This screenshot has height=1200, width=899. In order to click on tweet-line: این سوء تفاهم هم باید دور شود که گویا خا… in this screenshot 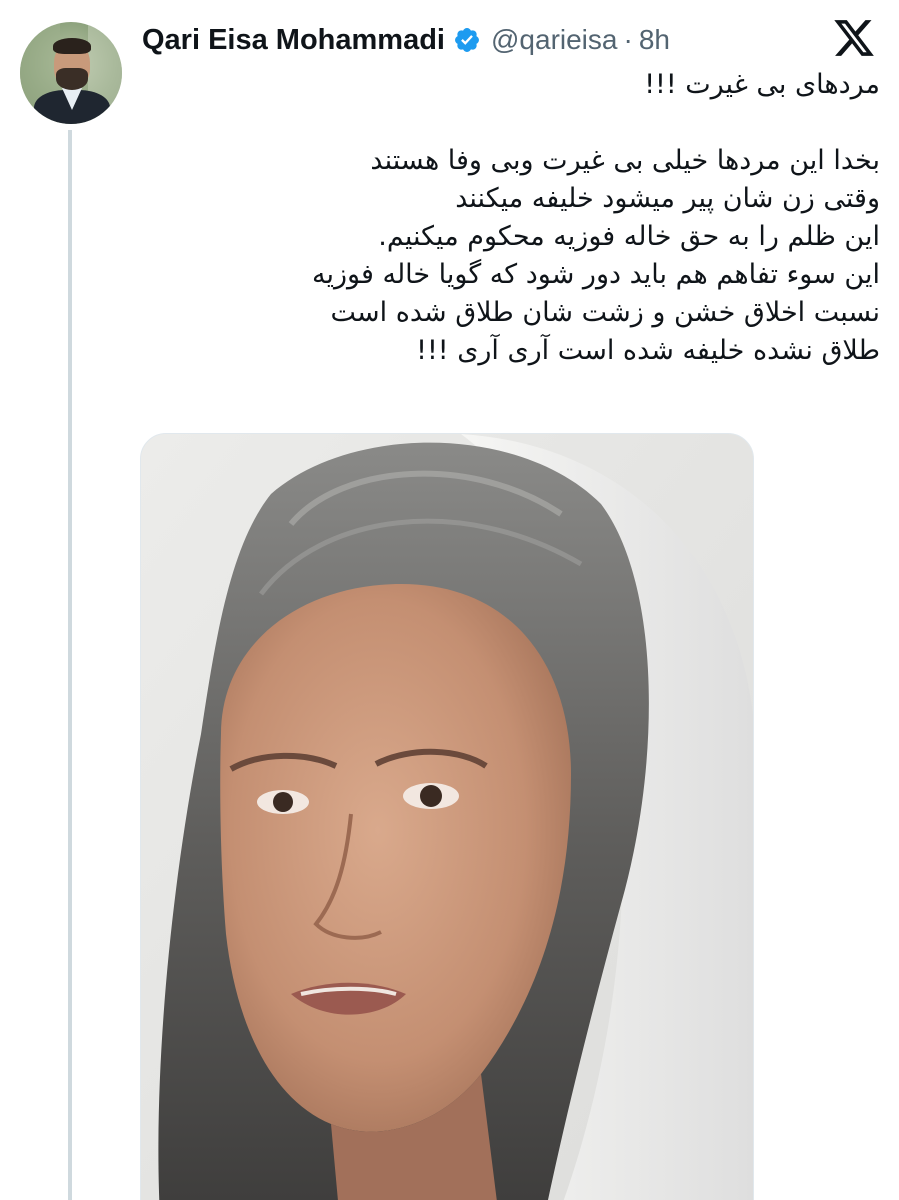, I will do `click(596, 274)`.